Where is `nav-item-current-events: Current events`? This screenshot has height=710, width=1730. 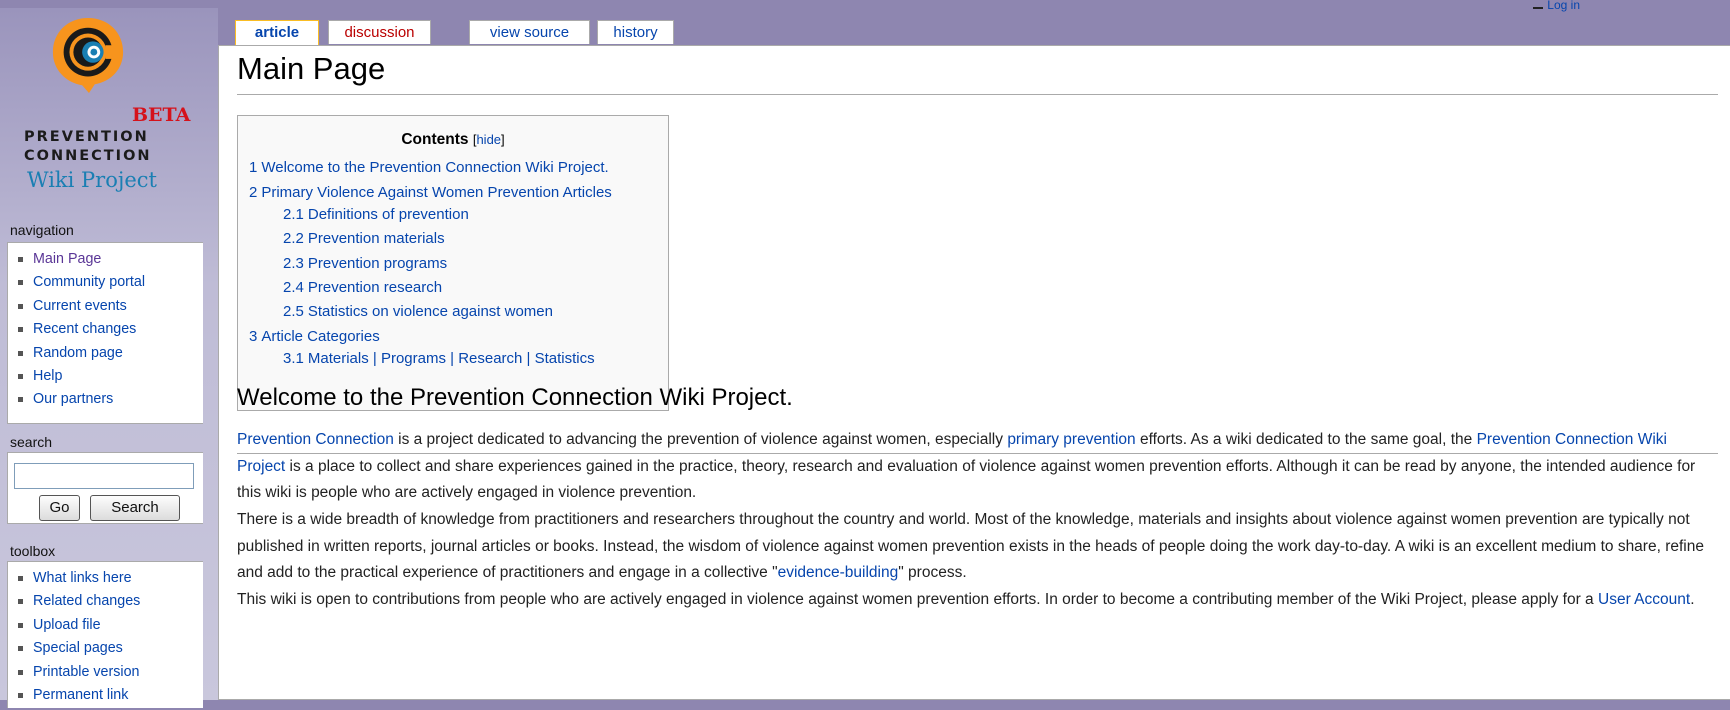
nav-item-current-events: Current events is located at coordinates (109, 309).